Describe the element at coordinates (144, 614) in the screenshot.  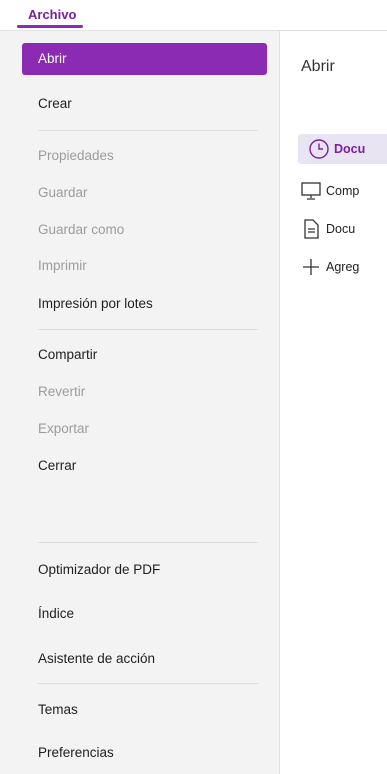
I see `menu-item-indice: Índice` at that location.